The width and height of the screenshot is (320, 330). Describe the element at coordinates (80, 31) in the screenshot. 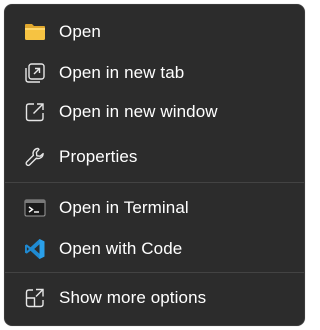

I see `menu-item-label: Open` at that location.